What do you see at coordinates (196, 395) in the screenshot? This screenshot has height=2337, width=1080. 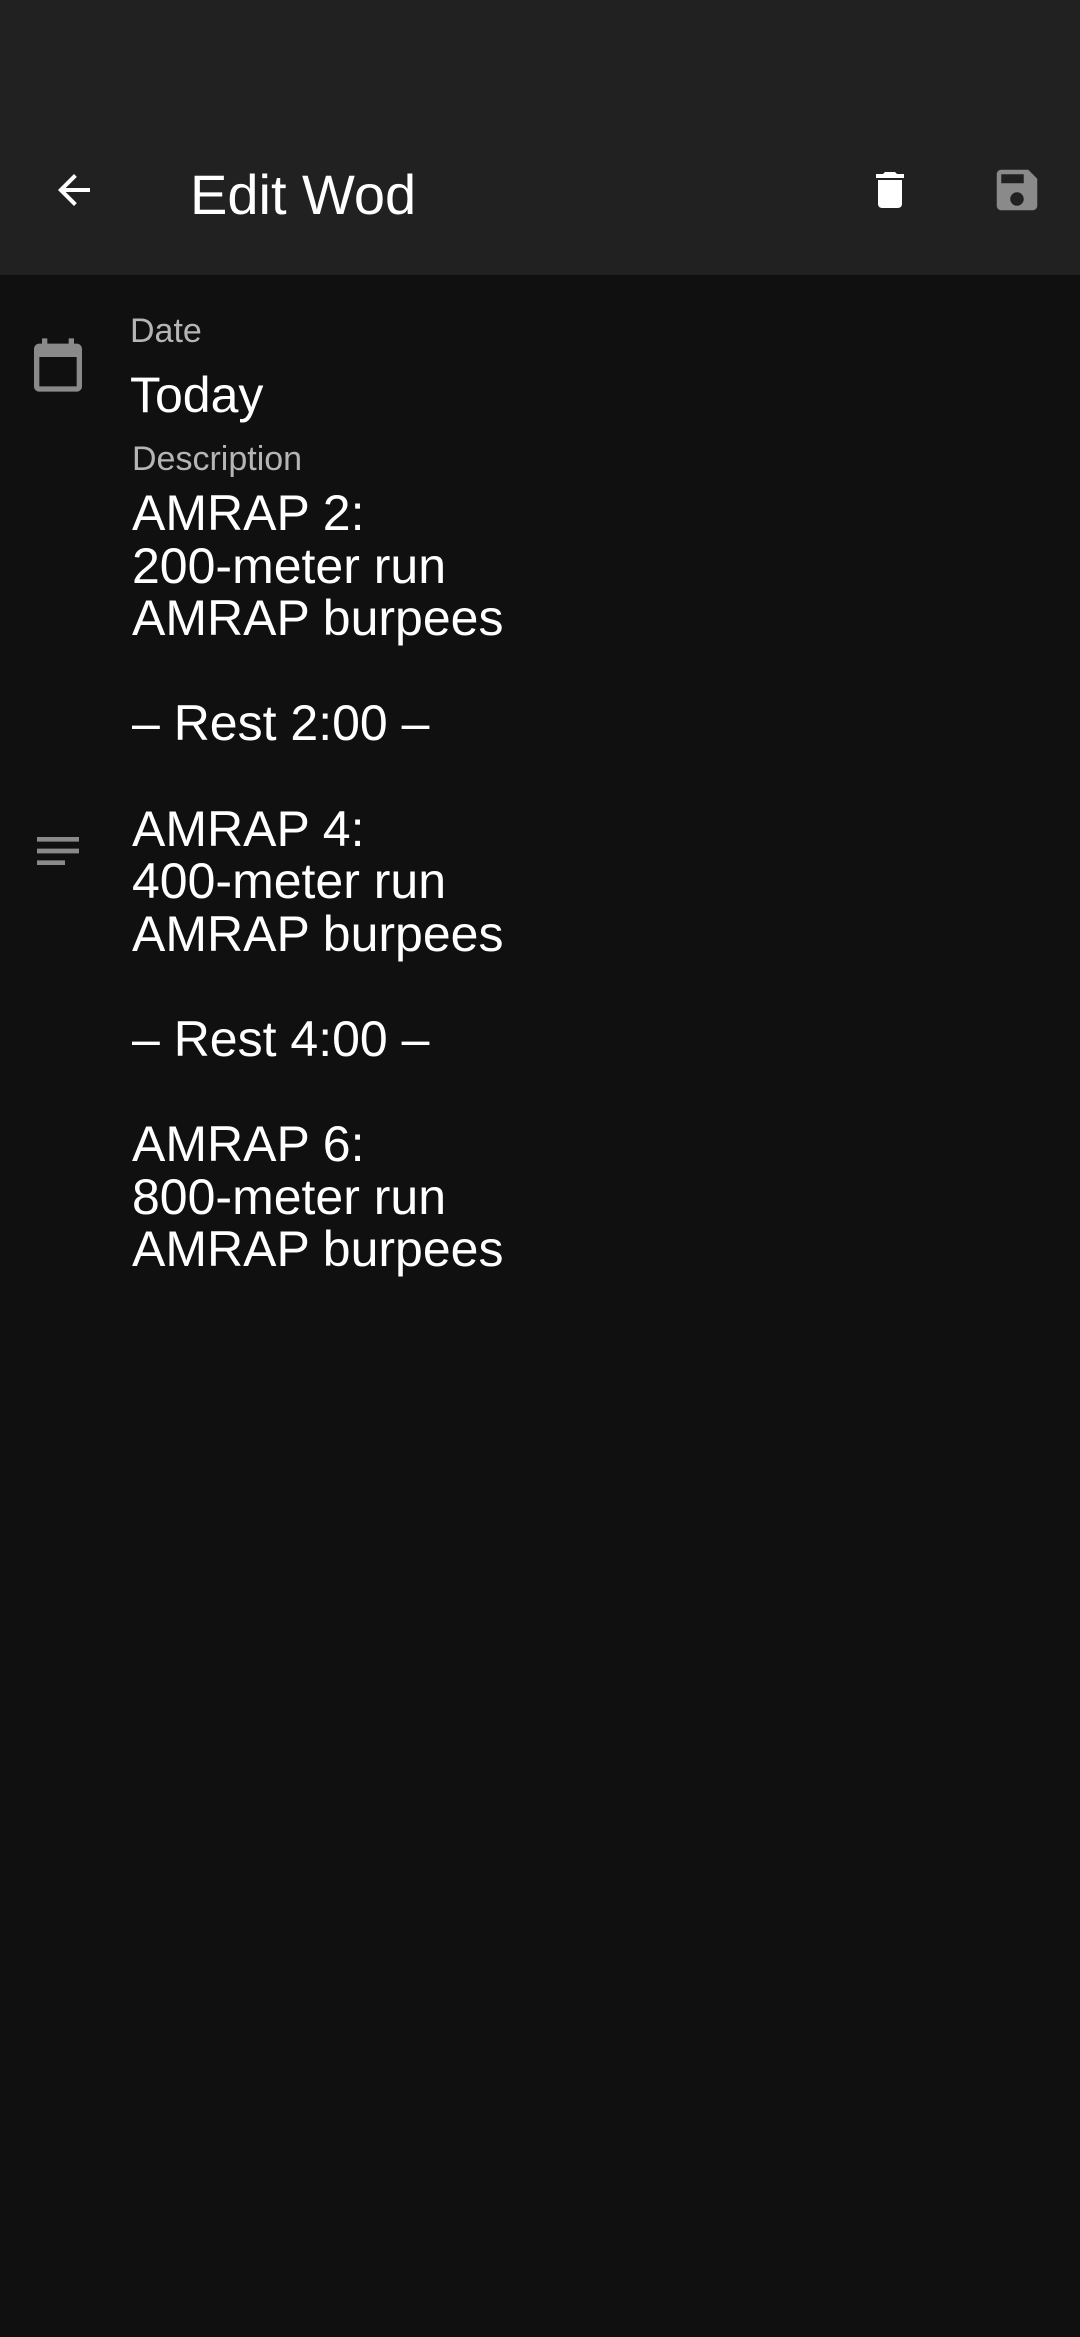 I see `date-field: Today` at bounding box center [196, 395].